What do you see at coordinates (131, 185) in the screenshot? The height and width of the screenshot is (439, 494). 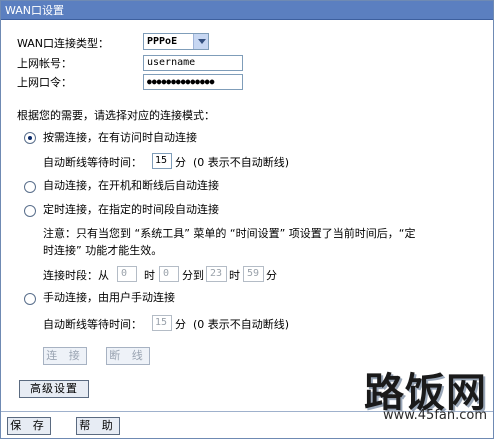 I see `auto-label: 自动连接，在开机和断线后自动连接` at bounding box center [131, 185].